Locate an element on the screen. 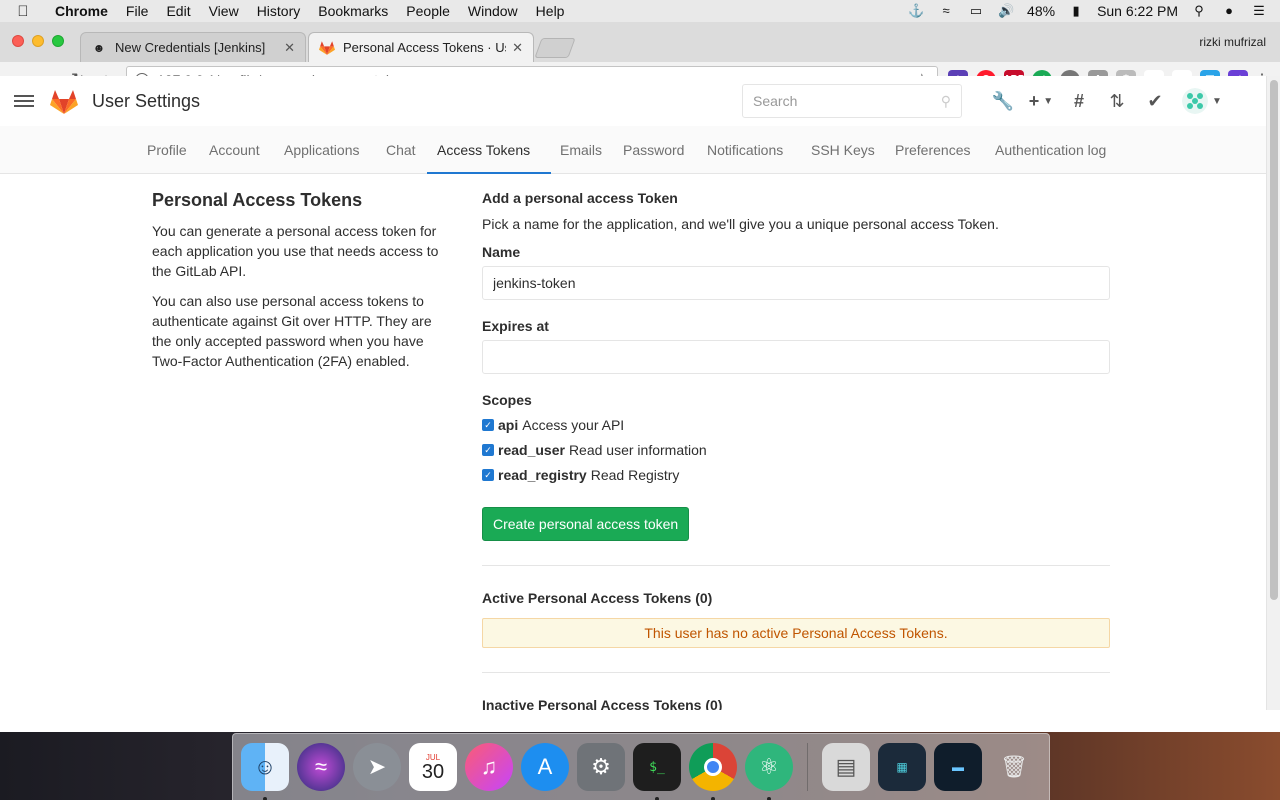 The width and height of the screenshot is (1280, 800). menu-help: Help is located at coordinates (550, 11).